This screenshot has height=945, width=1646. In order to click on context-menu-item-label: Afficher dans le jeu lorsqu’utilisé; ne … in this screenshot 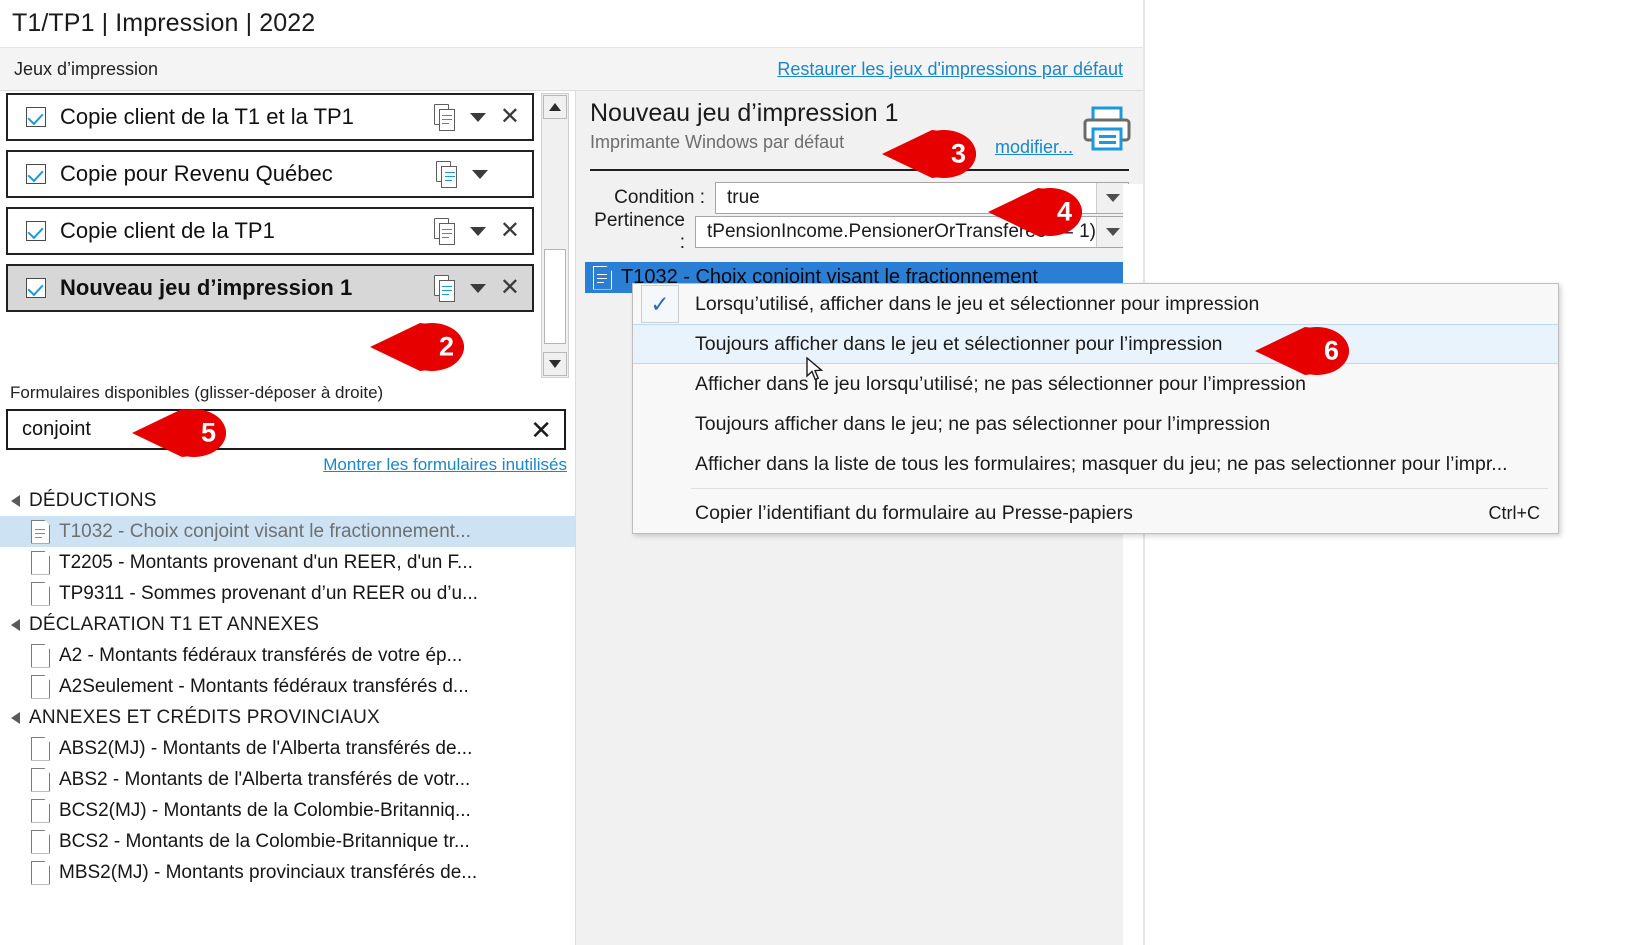, I will do `click(1000, 383)`.